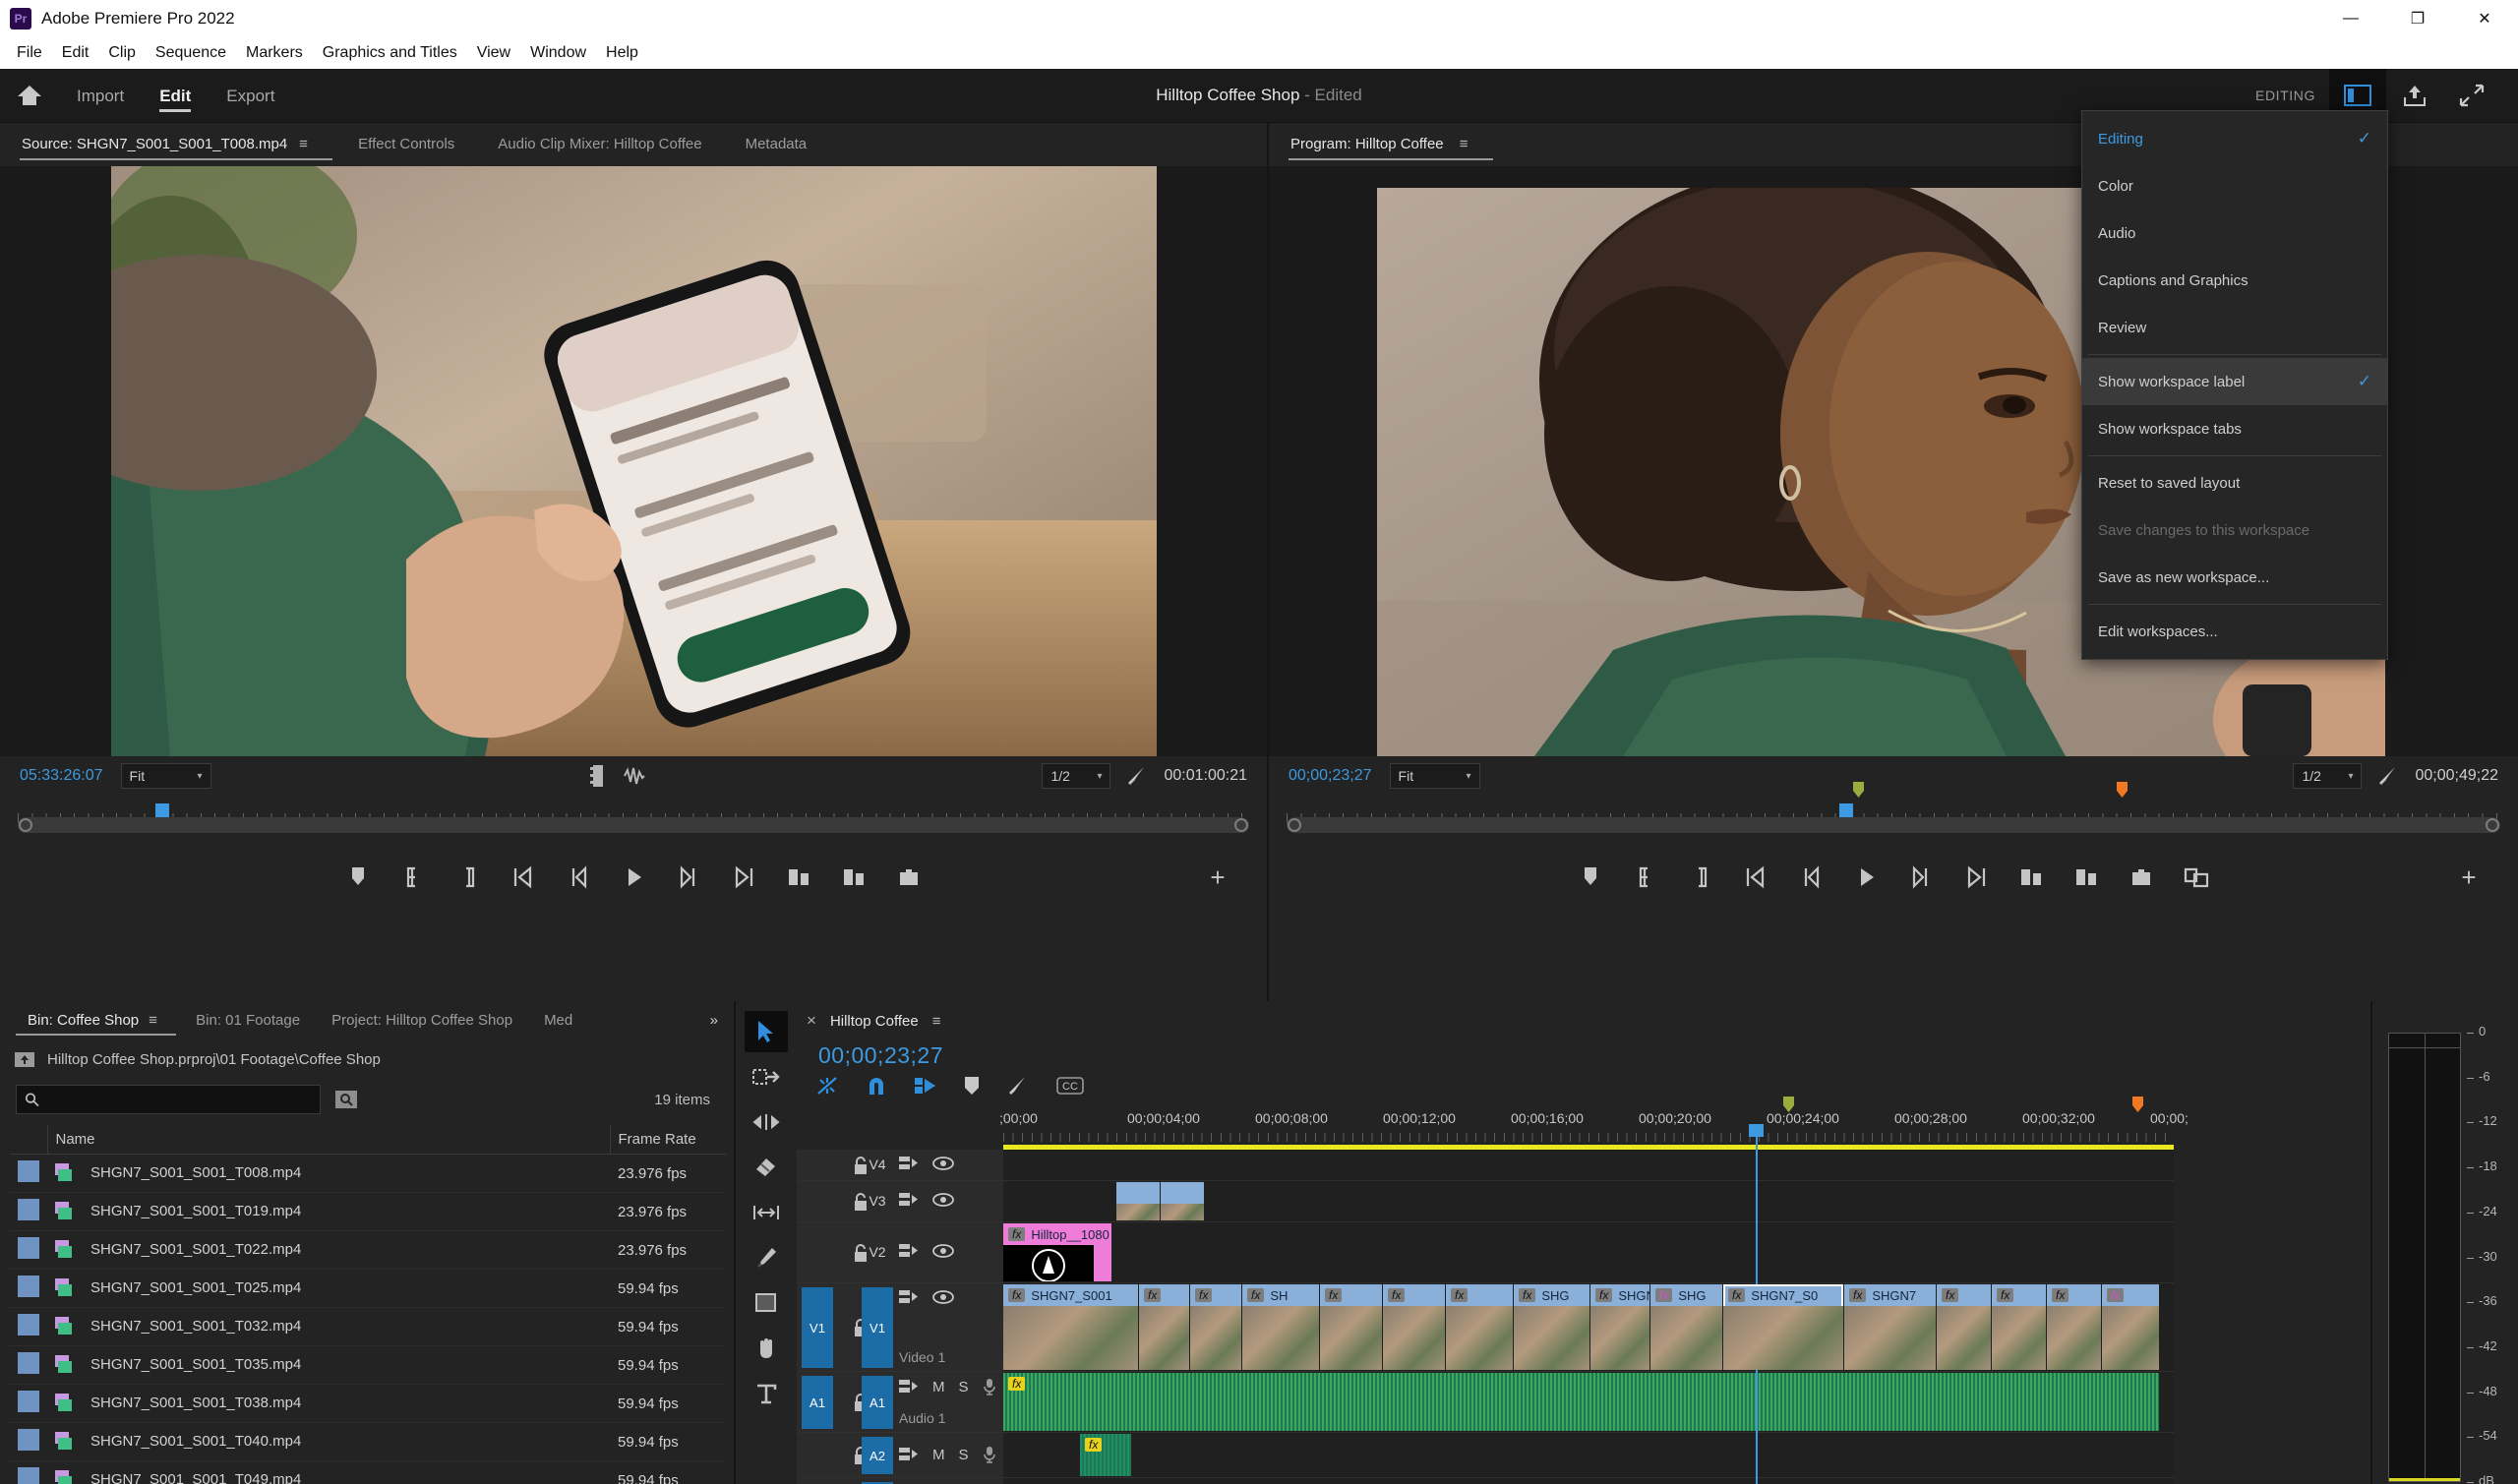 The width and height of the screenshot is (2518, 1484). Describe the element at coordinates (938, 1455) in the screenshot. I see `mute-button-A2: M` at that location.